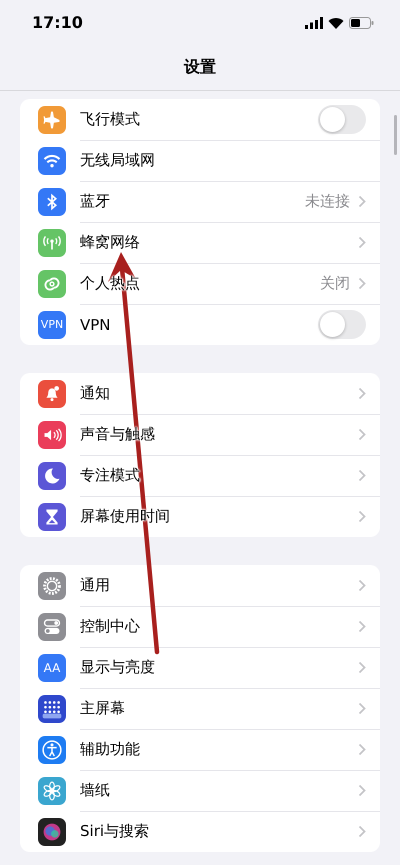 Image resolution: width=400 pixels, height=865 pixels. Describe the element at coordinates (52, 790) in the screenshot. I see `flower-icon` at that location.